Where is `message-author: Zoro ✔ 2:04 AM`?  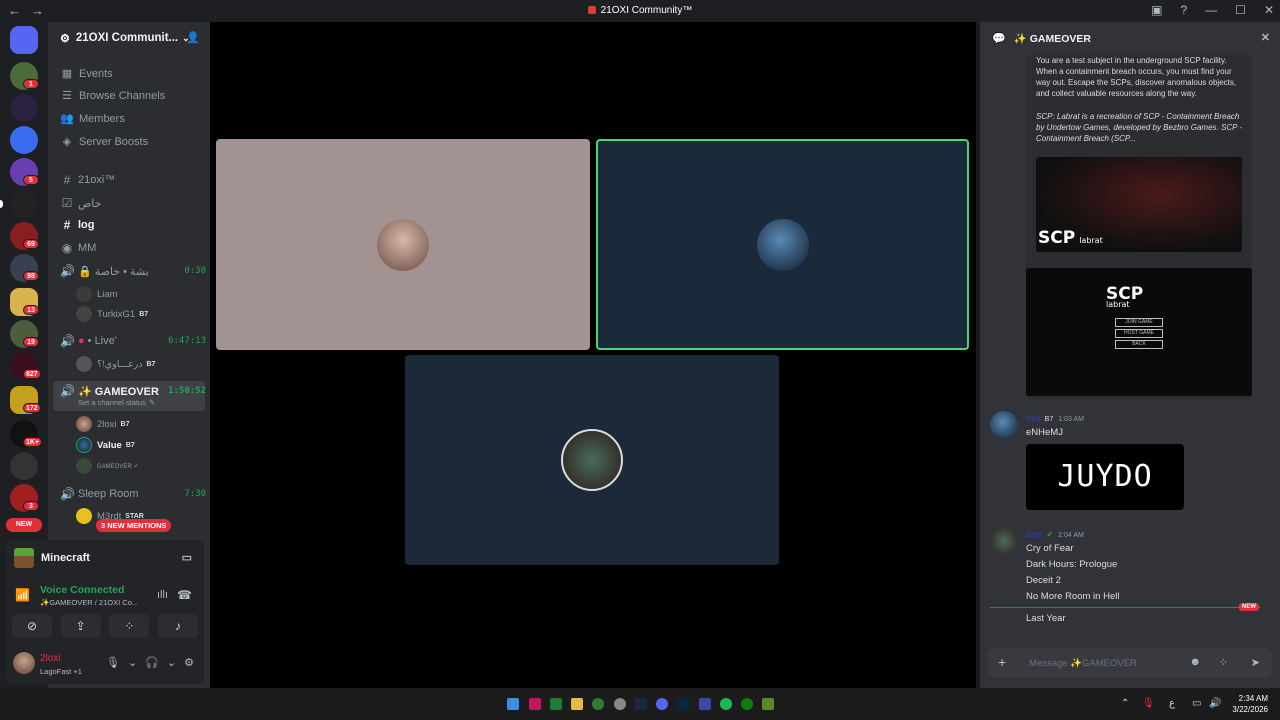 message-author: Zoro ✔ 2:04 AM is located at coordinates (1055, 534).